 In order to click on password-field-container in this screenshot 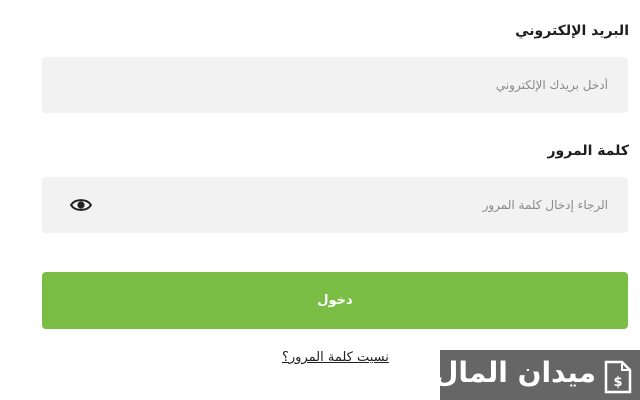, I will do `click(335, 205)`.